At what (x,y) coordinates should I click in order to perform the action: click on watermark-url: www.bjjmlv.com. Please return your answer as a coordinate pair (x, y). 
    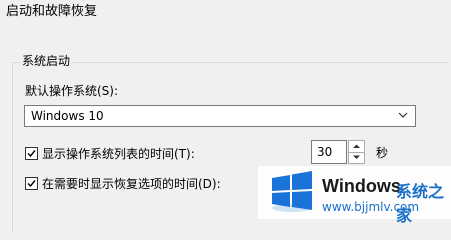
    Looking at the image, I should click on (371, 207).